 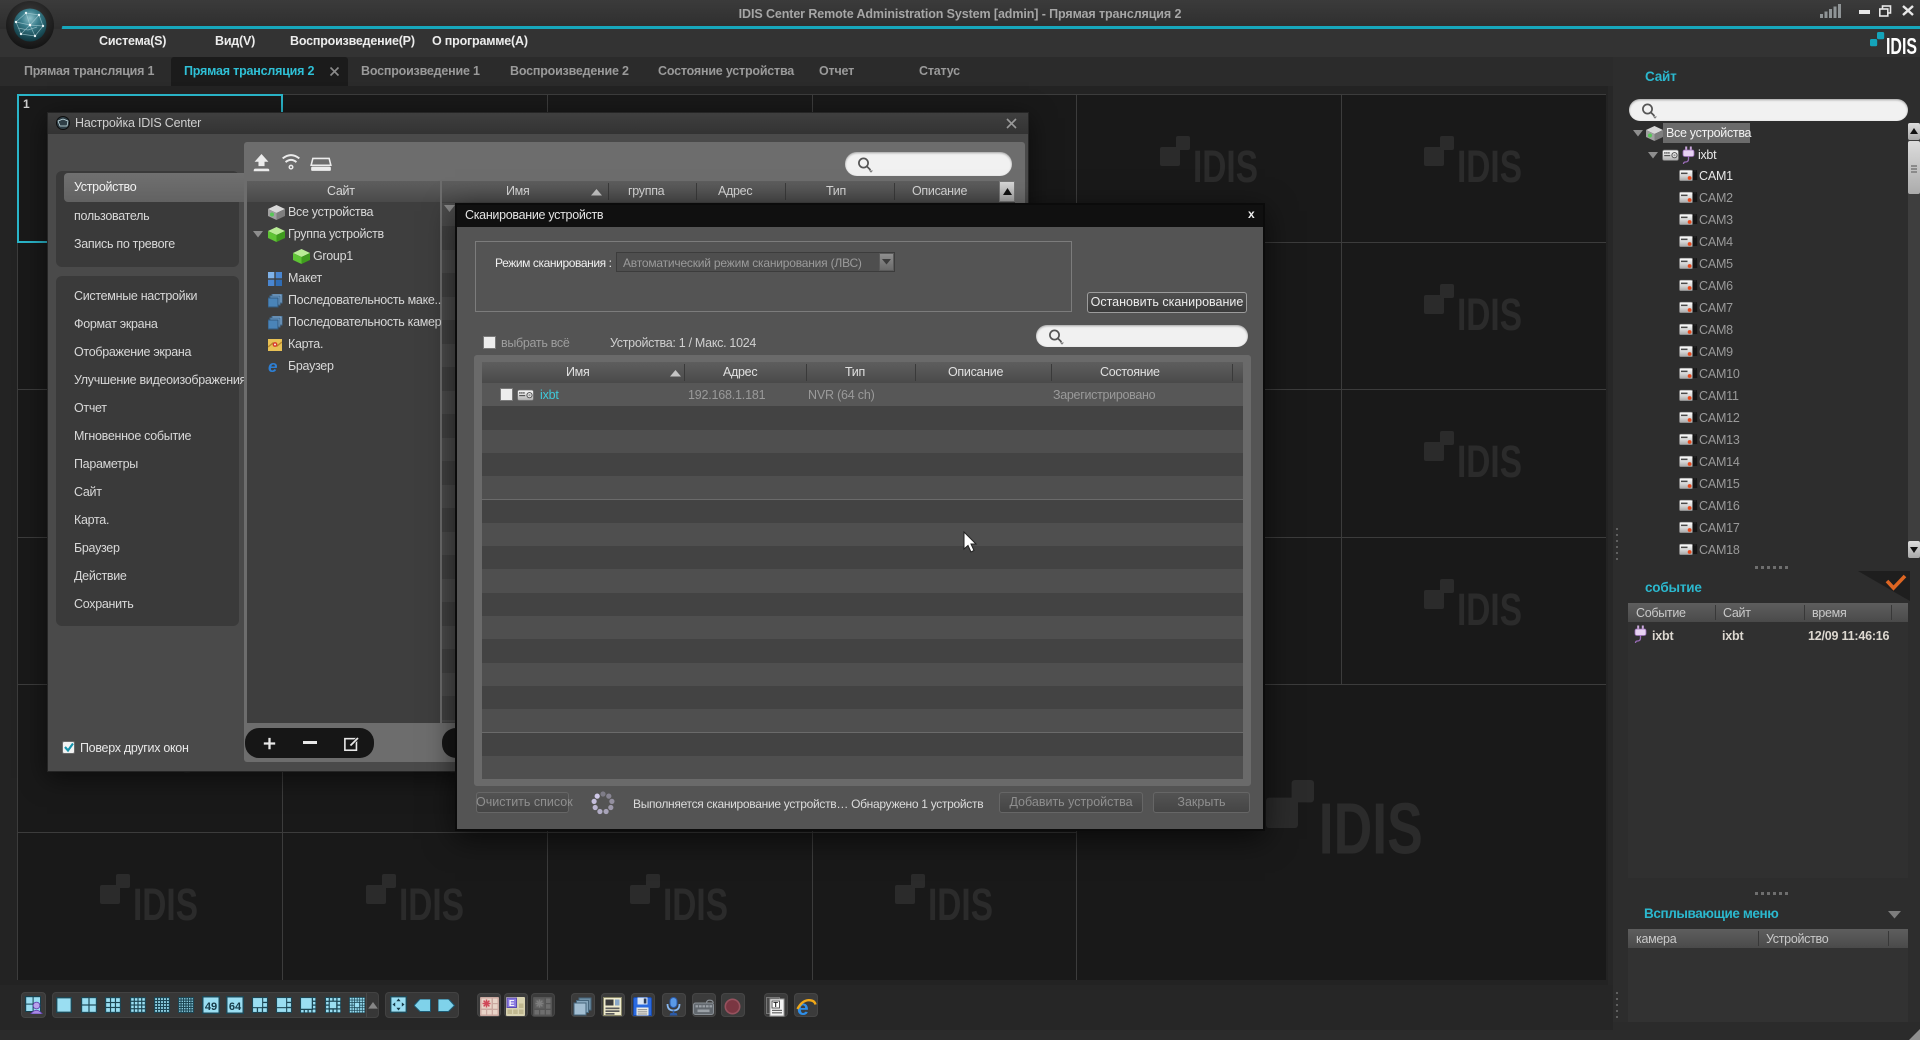 What do you see at coordinates (211, 1007) in the screenshot?
I see `svg-text: 49` at bounding box center [211, 1007].